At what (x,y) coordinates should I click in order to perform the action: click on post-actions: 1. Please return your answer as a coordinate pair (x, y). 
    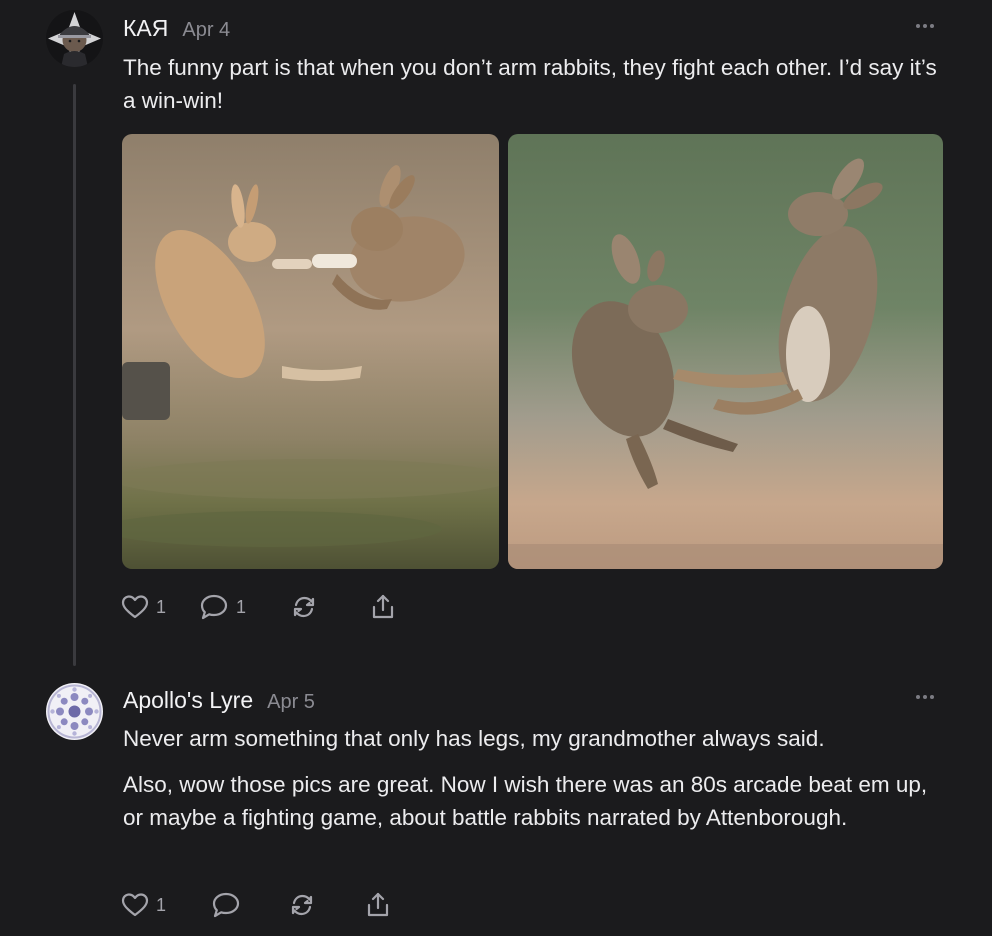
    Looking at the image, I should click on (256, 905).